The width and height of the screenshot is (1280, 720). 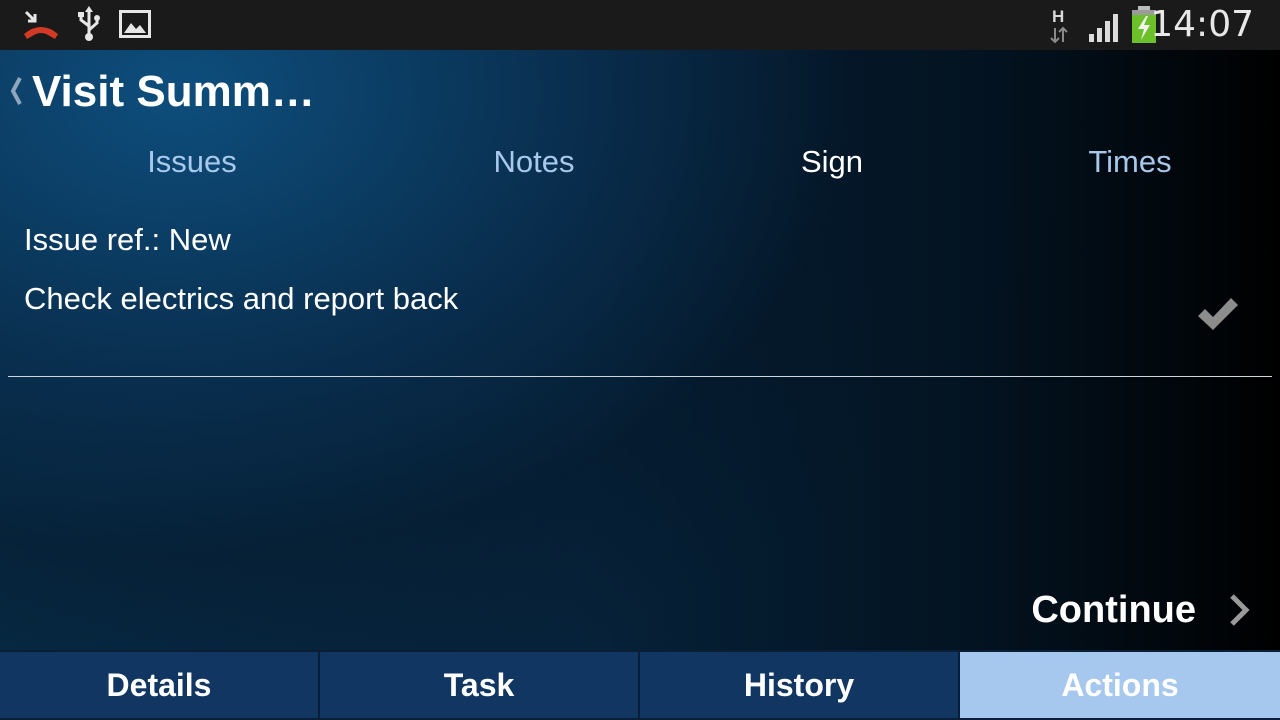 I want to click on image-icon, so click(x=135, y=26).